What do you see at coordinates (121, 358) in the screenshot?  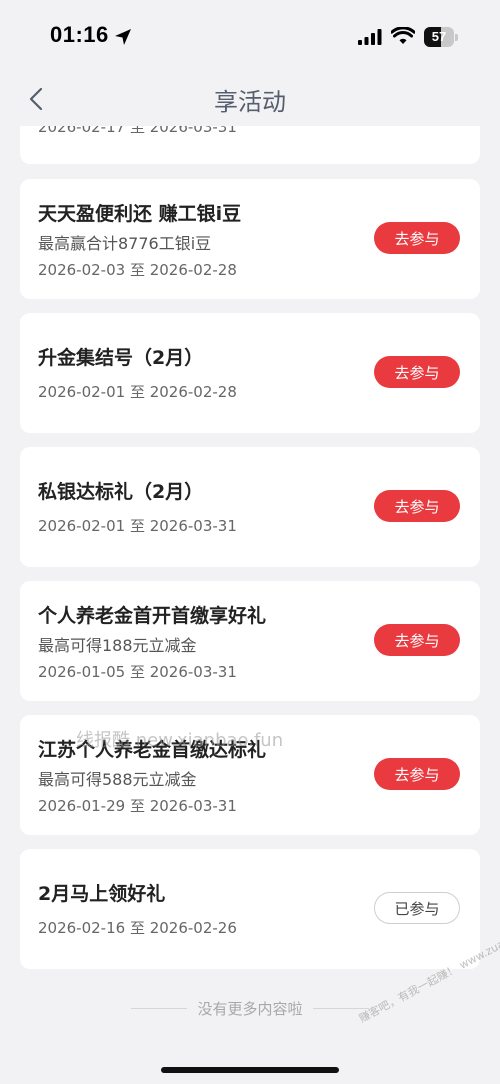 I see `activity-title: 升金集结号（2月）` at bounding box center [121, 358].